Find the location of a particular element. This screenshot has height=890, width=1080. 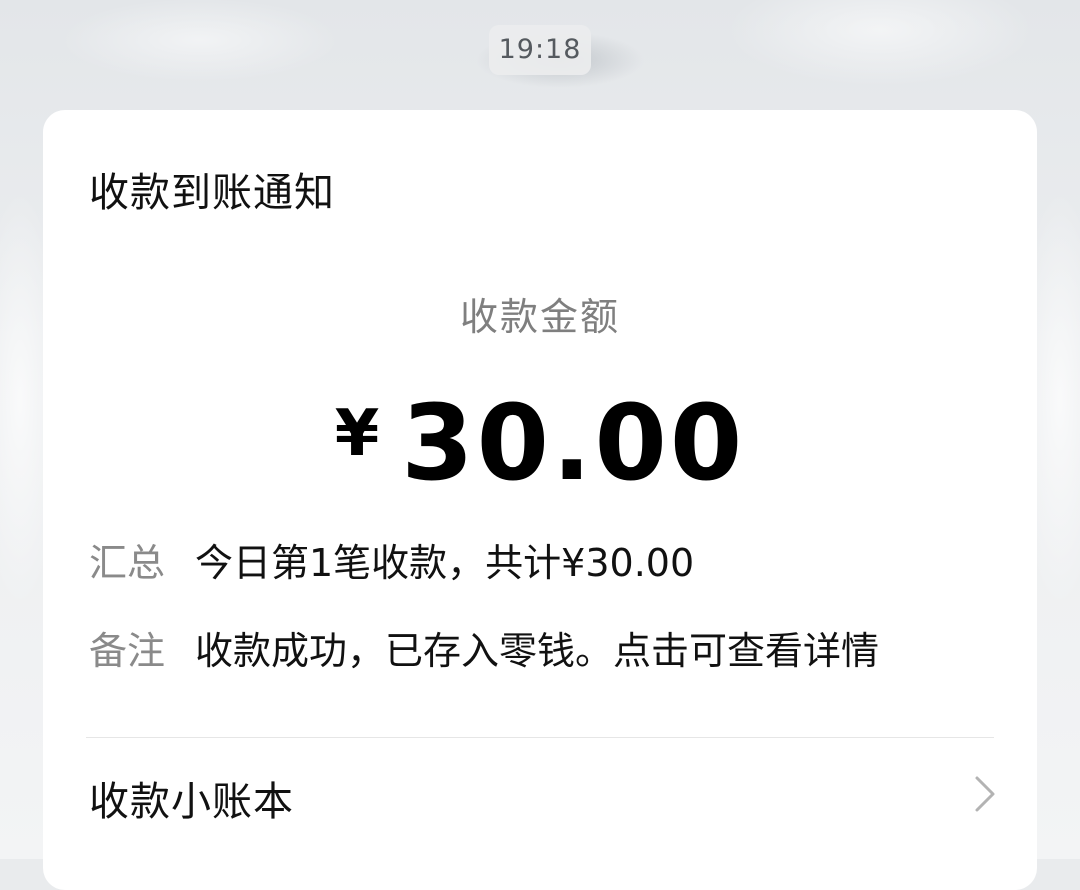

currency-symbol: ¥ is located at coordinates (357, 434).